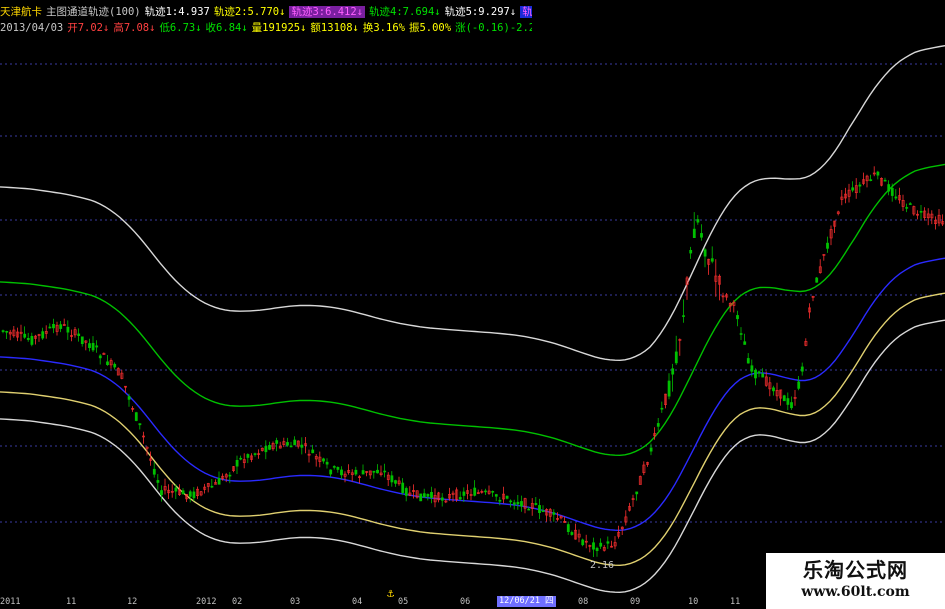 The height and width of the screenshot is (609, 945). Describe the element at coordinates (855, 581) in the screenshot. I see `watermark: 乐淘公式网 www.60lt.com` at that location.